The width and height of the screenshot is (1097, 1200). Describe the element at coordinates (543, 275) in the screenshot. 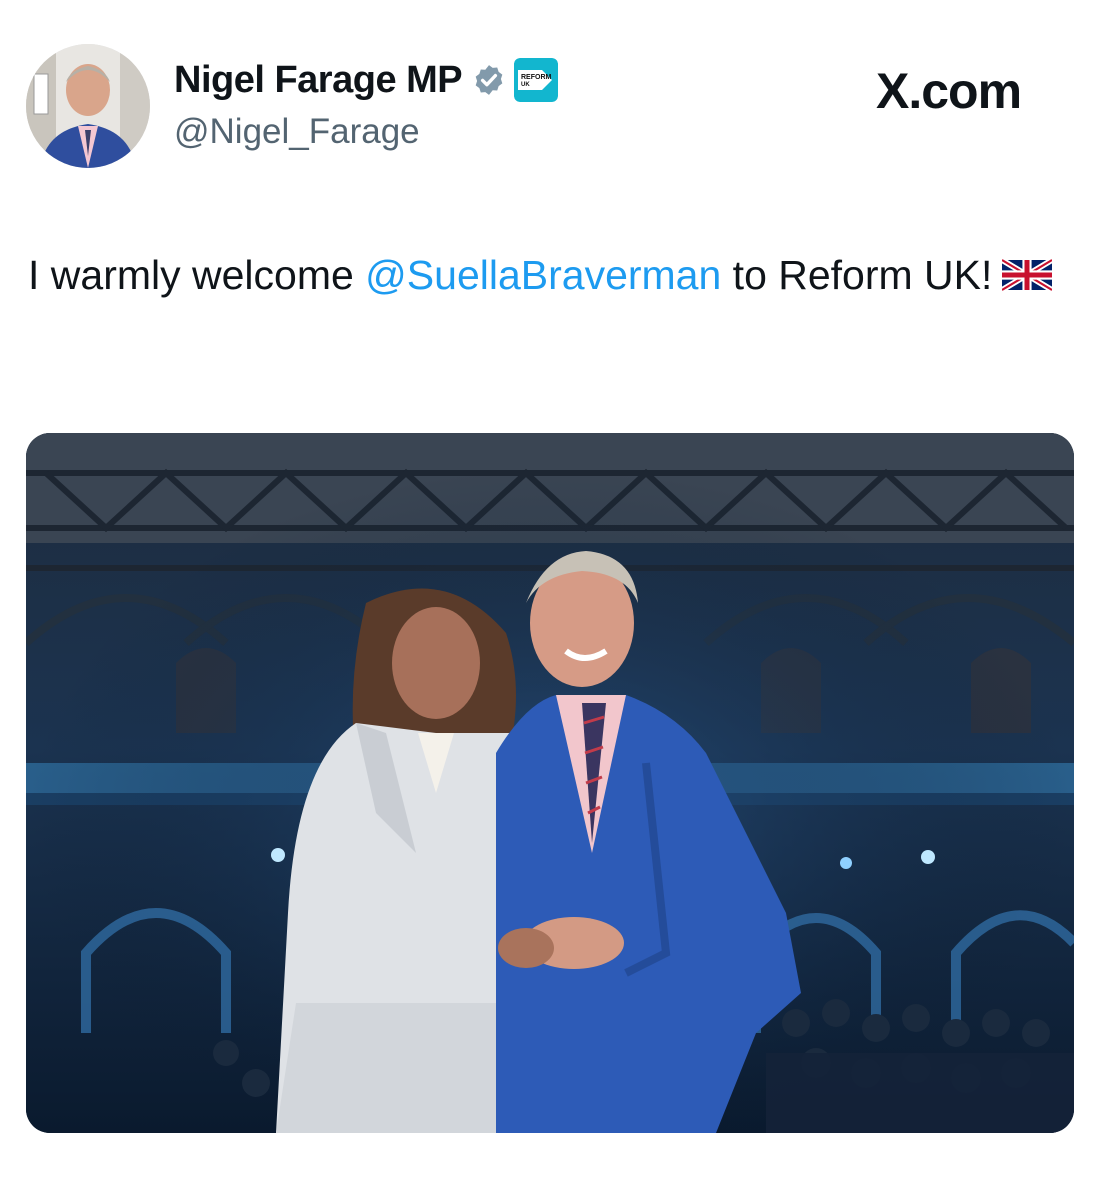

I see `mention-link: @SuellaBraverman` at that location.